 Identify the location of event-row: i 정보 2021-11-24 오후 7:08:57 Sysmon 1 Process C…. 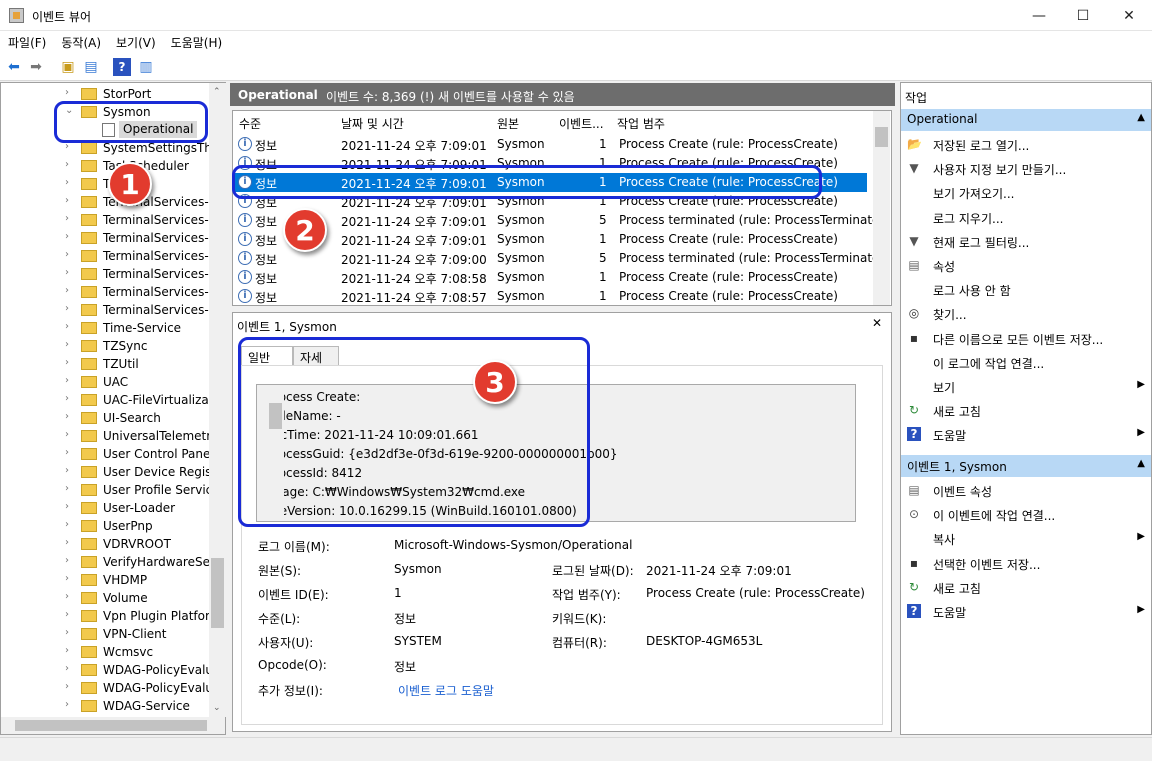
(551, 296).